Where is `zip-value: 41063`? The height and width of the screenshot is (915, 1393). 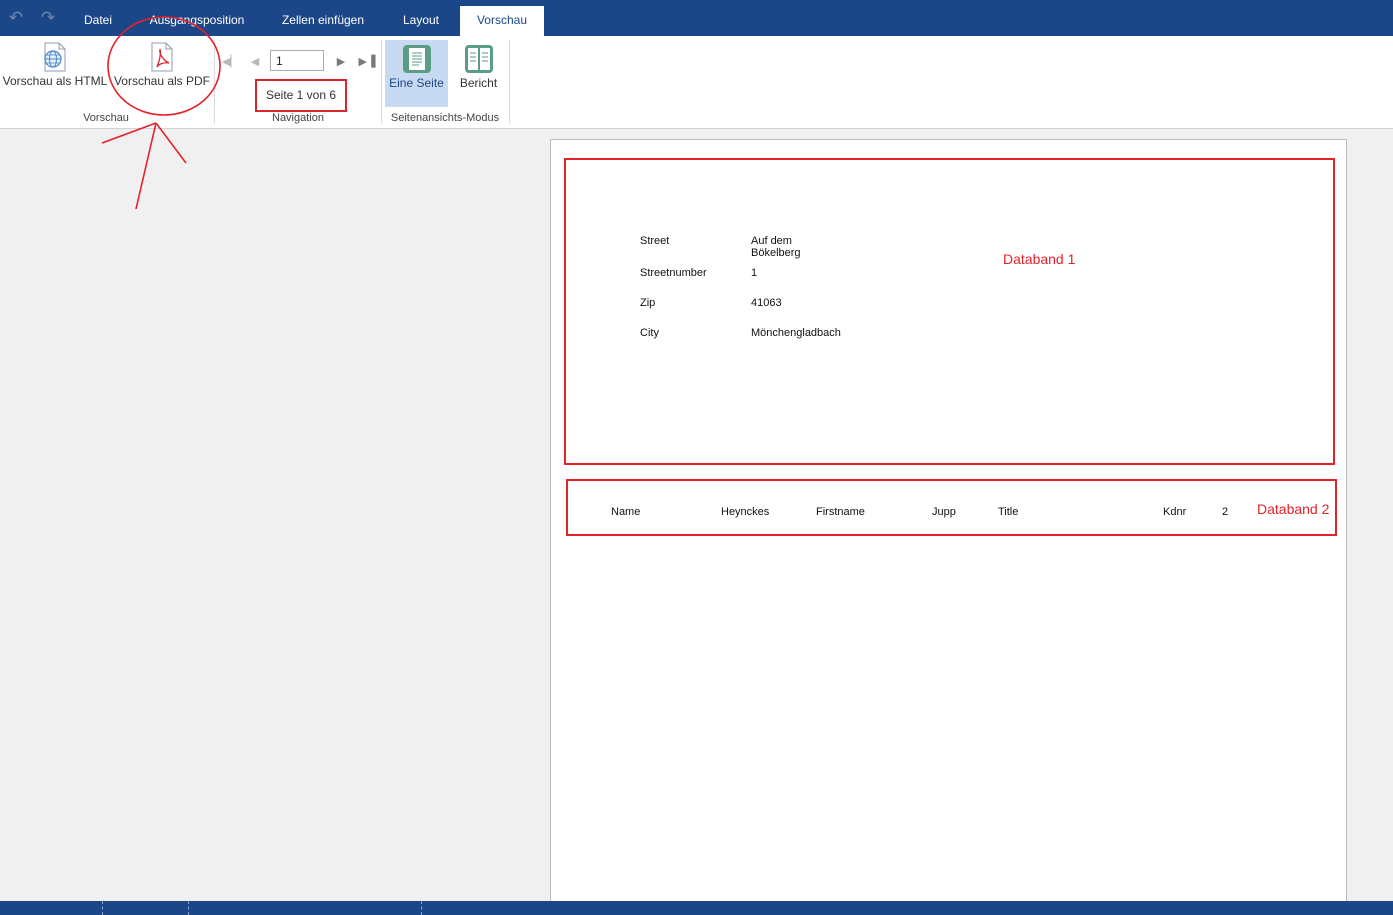 zip-value: 41063 is located at coordinates (766, 303).